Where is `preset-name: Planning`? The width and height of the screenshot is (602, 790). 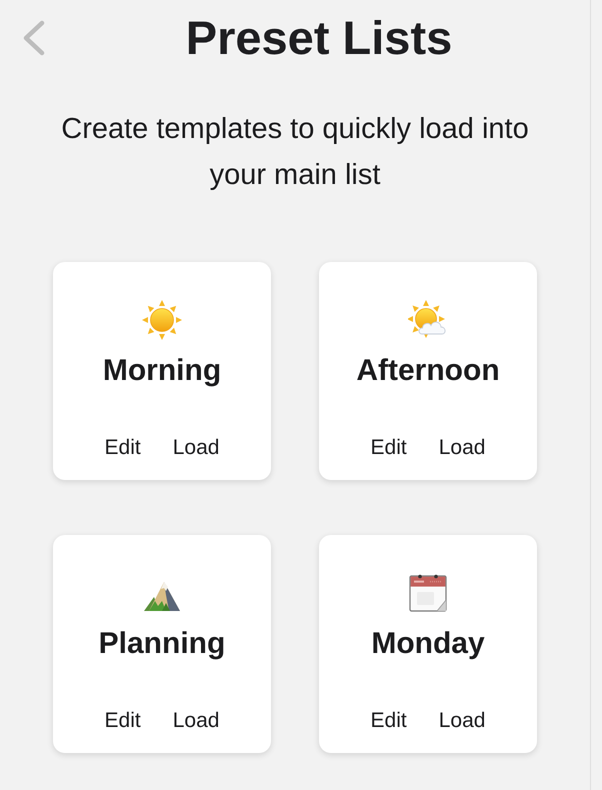
preset-name: Planning is located at coordinates (162, 643).